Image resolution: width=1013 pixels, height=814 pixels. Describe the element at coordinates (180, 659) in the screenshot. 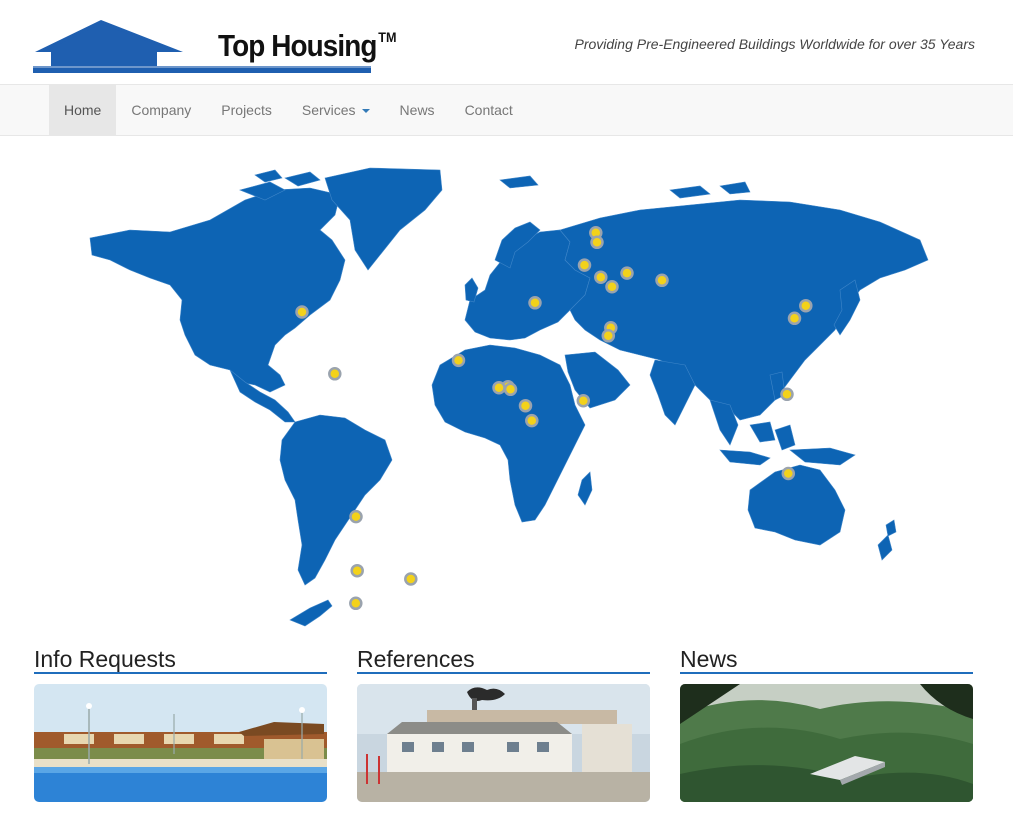

I see `section-title: Info Requests` at that location.